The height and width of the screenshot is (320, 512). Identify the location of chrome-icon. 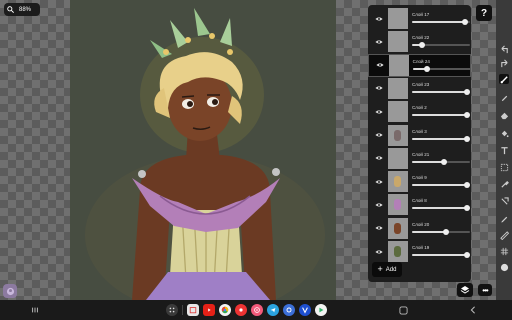
(225, 310).